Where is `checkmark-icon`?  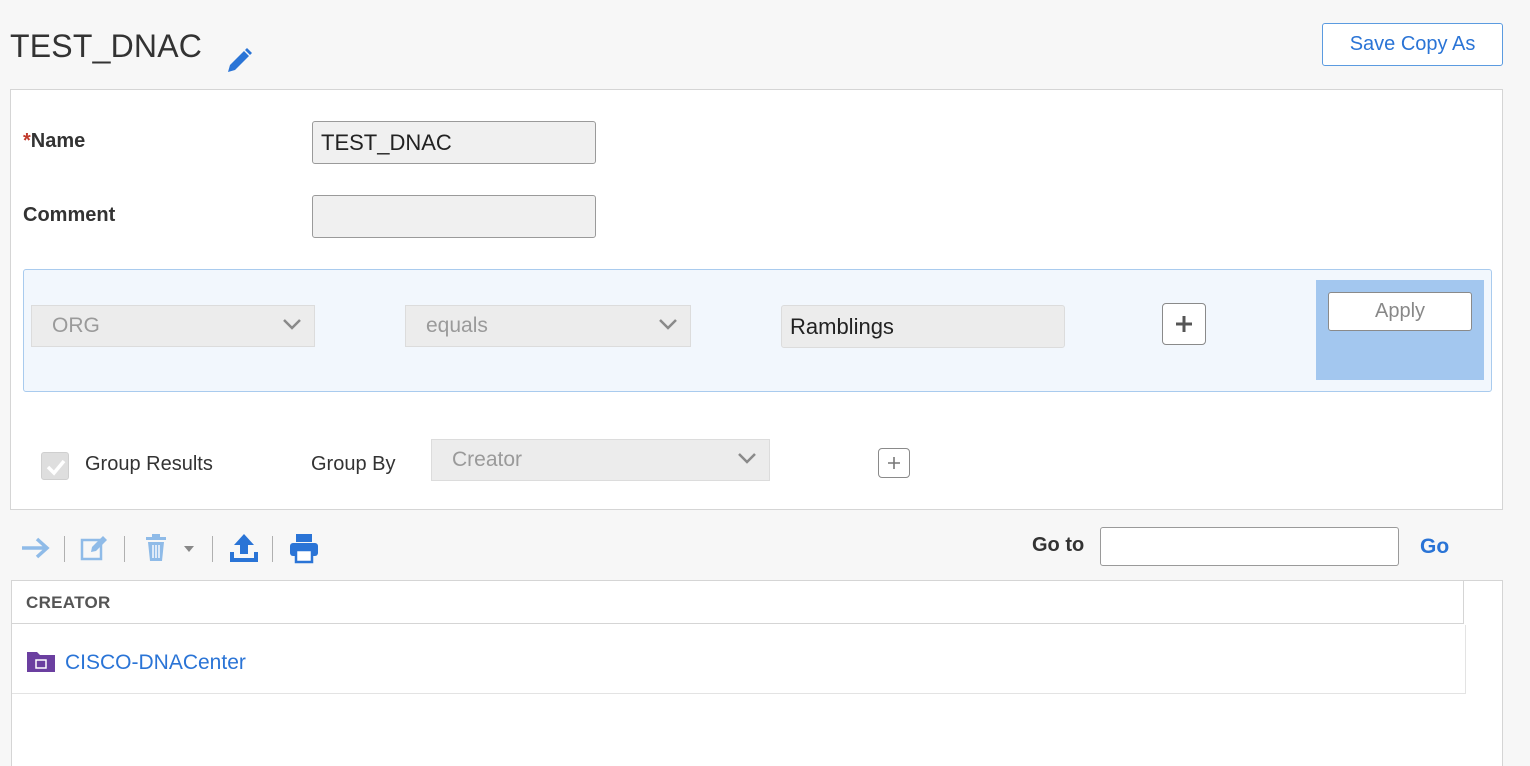
checkmark-icon is located at coordinates (56, 467).